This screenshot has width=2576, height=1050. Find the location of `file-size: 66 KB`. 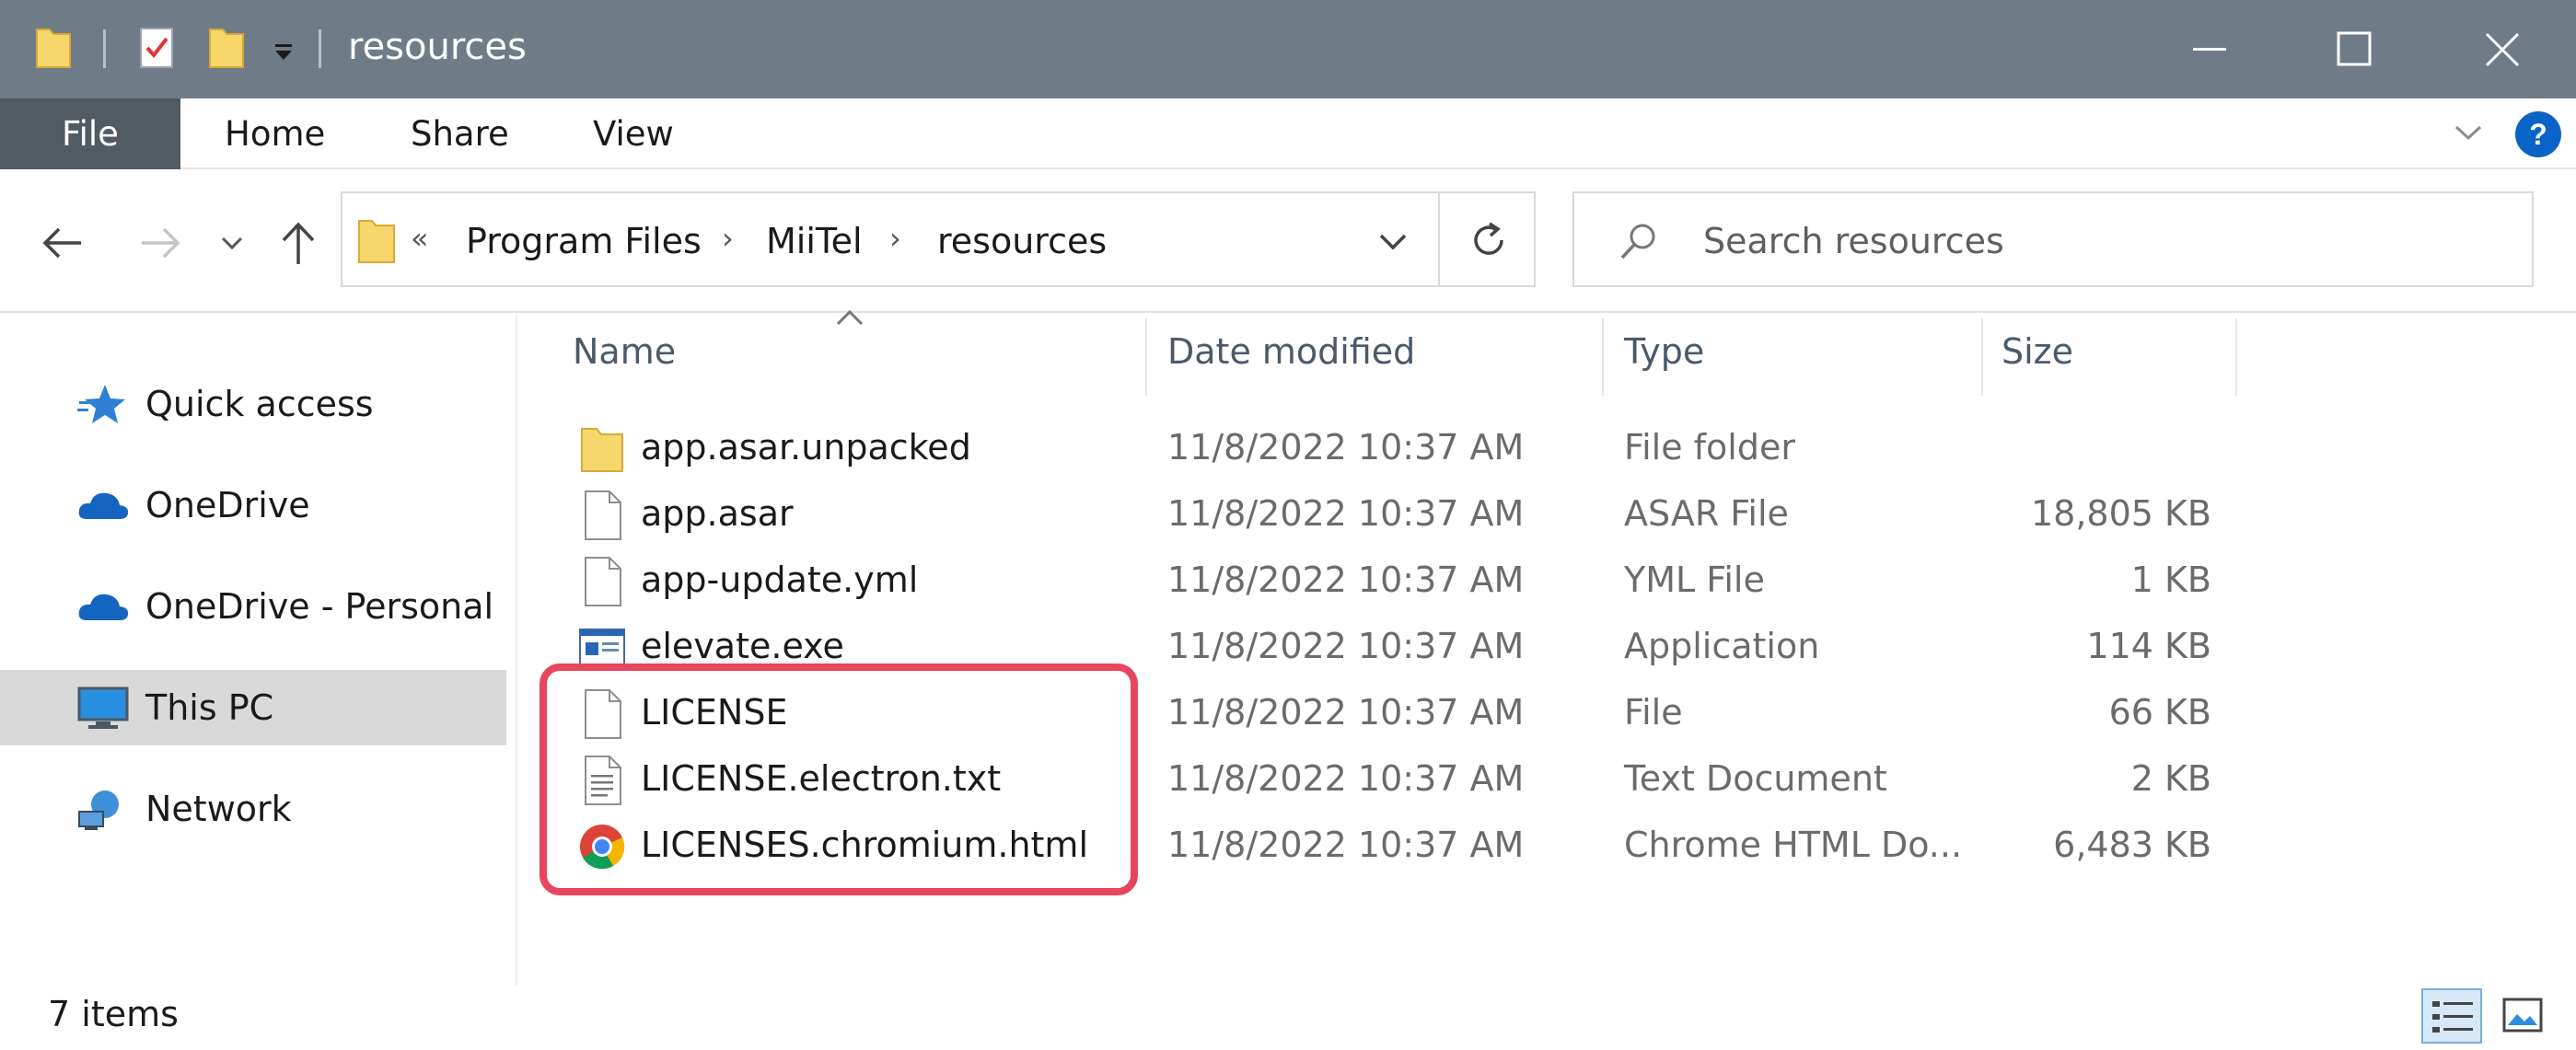

file-size: 66 KB is located at coordinates (2159, 712).